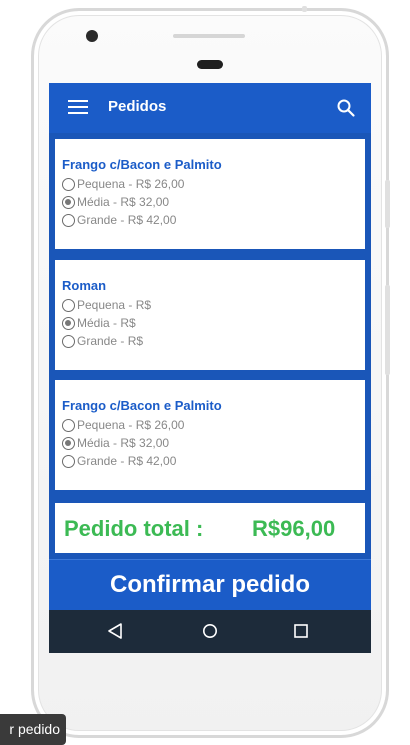 The image size is (410, 745). What do you see at coordinates (115, 631) in the screenshot?
I see `back-icon` at bounding box center [115, 631].